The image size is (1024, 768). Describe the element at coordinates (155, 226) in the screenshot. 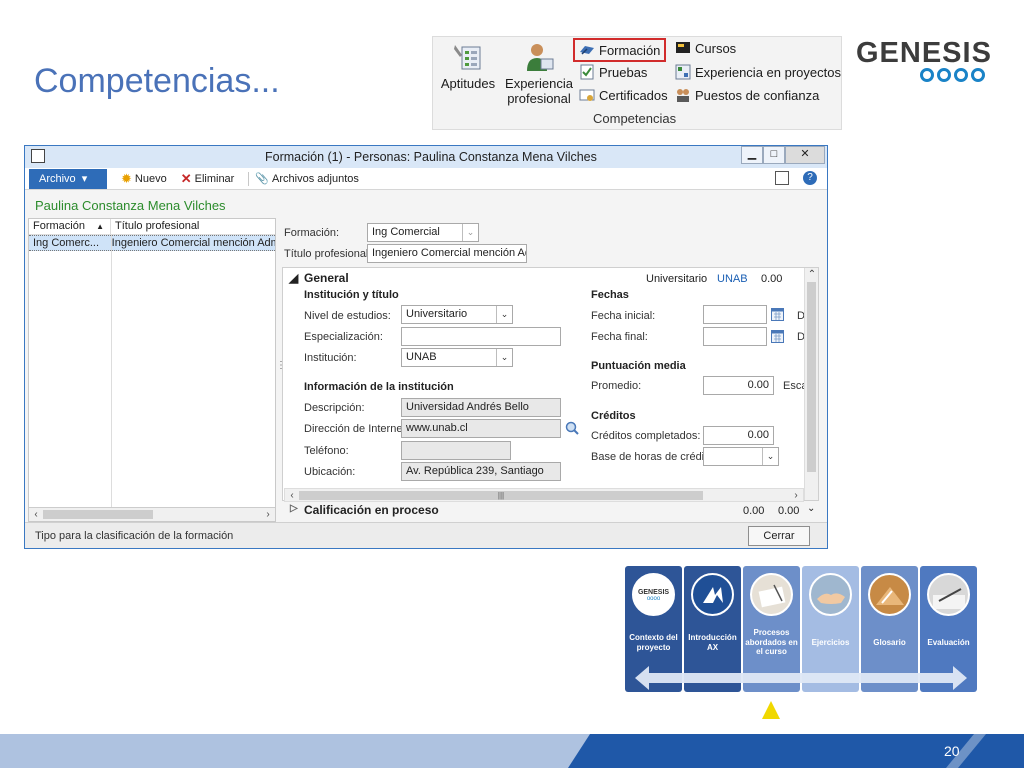

I see `col-header-titulo: Título profesional` at that location.